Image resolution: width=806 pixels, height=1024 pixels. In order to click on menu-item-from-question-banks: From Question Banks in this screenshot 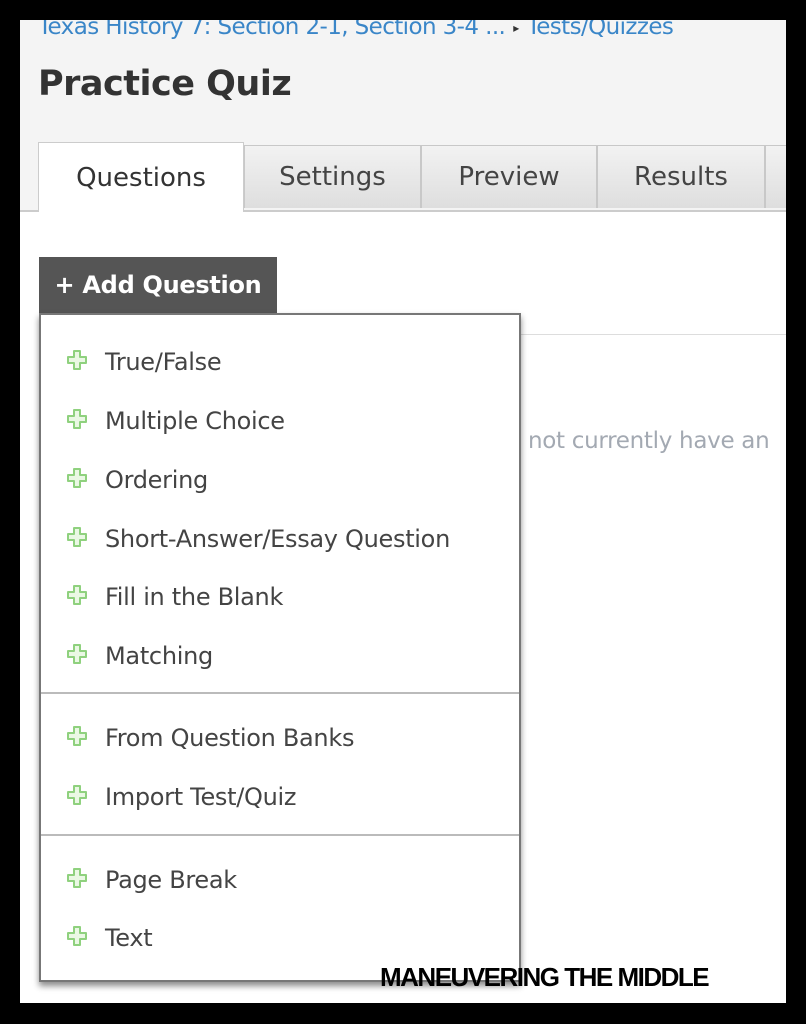, I will do `click(280, 738)`.